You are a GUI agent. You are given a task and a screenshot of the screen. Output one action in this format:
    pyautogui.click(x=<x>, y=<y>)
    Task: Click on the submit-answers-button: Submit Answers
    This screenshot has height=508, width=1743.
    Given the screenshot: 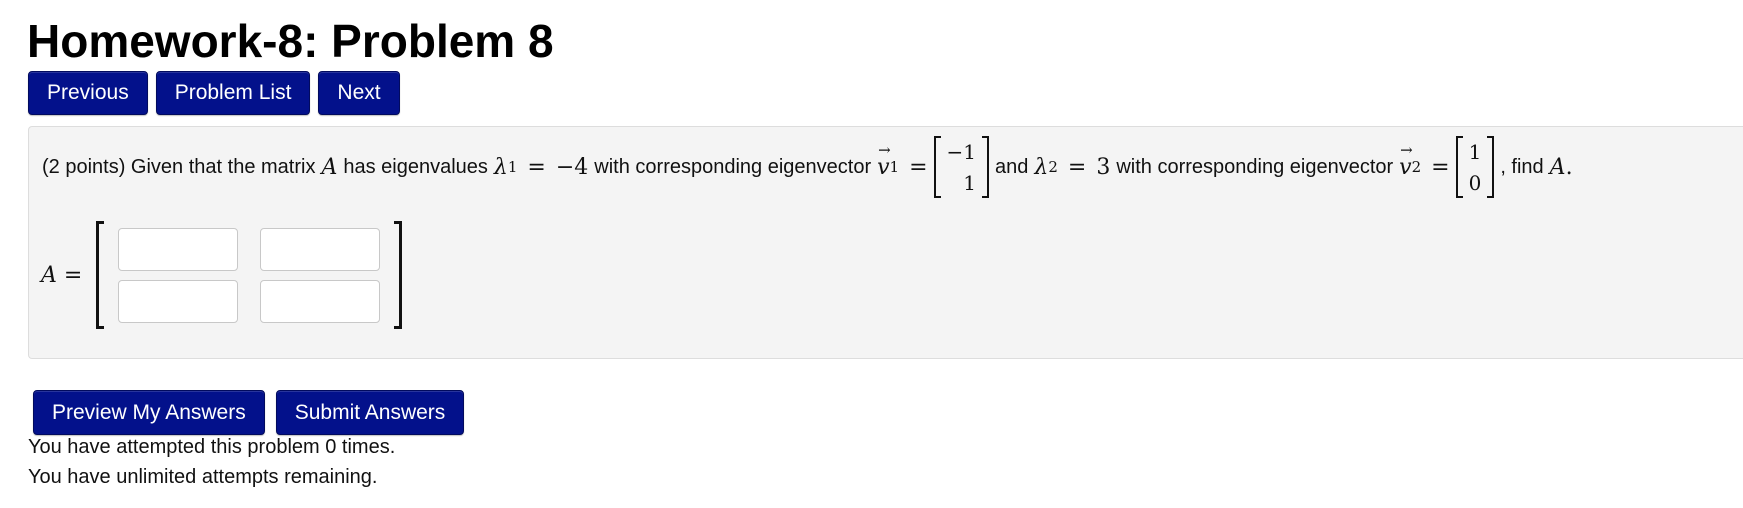 What is the action you would take?
    pyautogui.click(x=370, y=412)
    